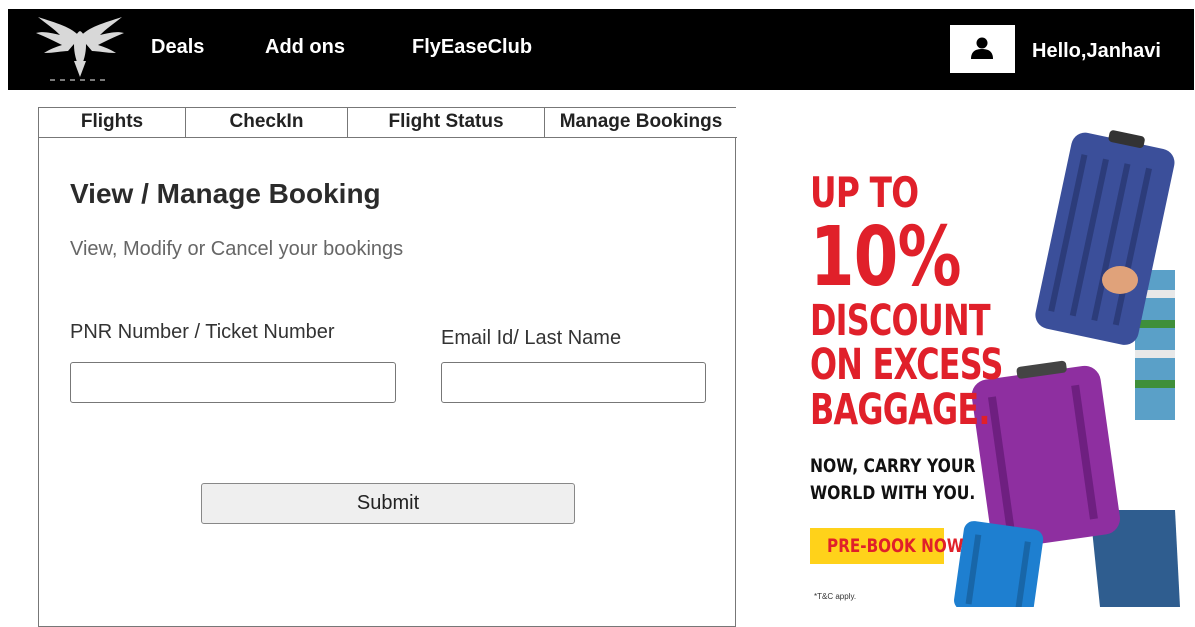 This screenshot has width=1195, height=627. I want to click on page-subtitle: View, Modify or Cancel your bookings, so click(237, 249).